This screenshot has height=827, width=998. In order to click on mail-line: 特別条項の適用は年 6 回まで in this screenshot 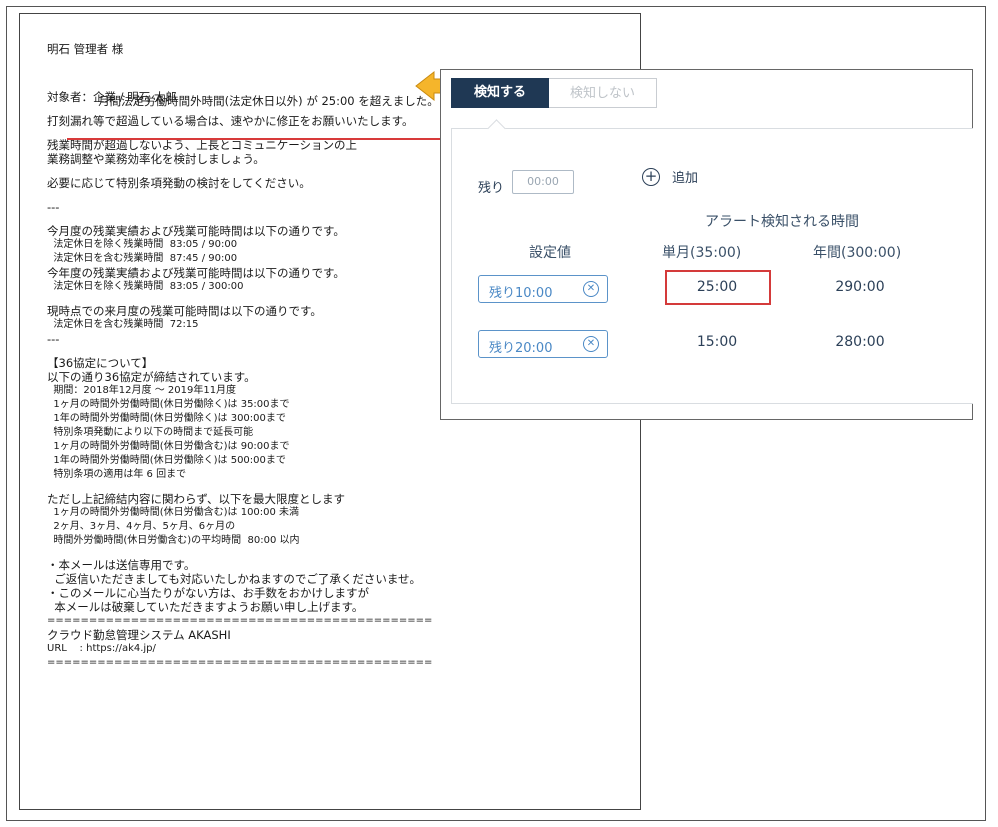, I will do `click(117, 474)`.